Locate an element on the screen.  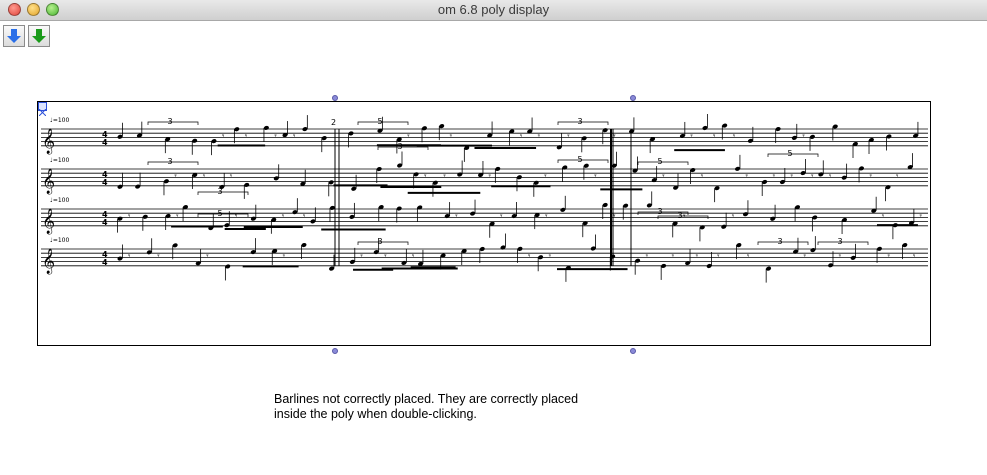
window-title: om 6.8 poly display is located at coordinates (493, 9).